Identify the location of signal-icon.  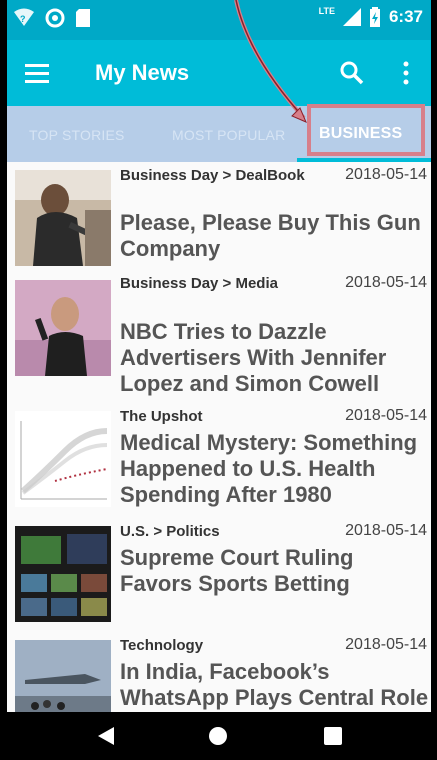
(351, 17).